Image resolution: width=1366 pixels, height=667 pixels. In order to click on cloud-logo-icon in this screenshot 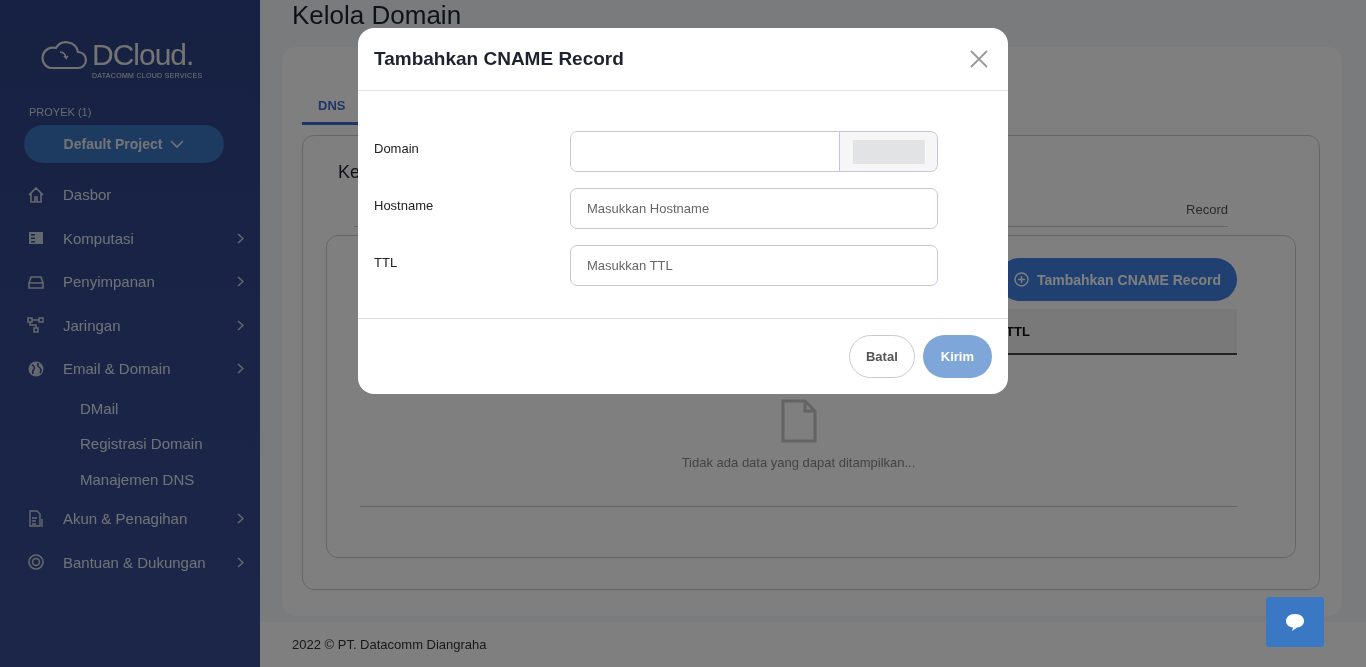, I will do `click(64, 55)`.